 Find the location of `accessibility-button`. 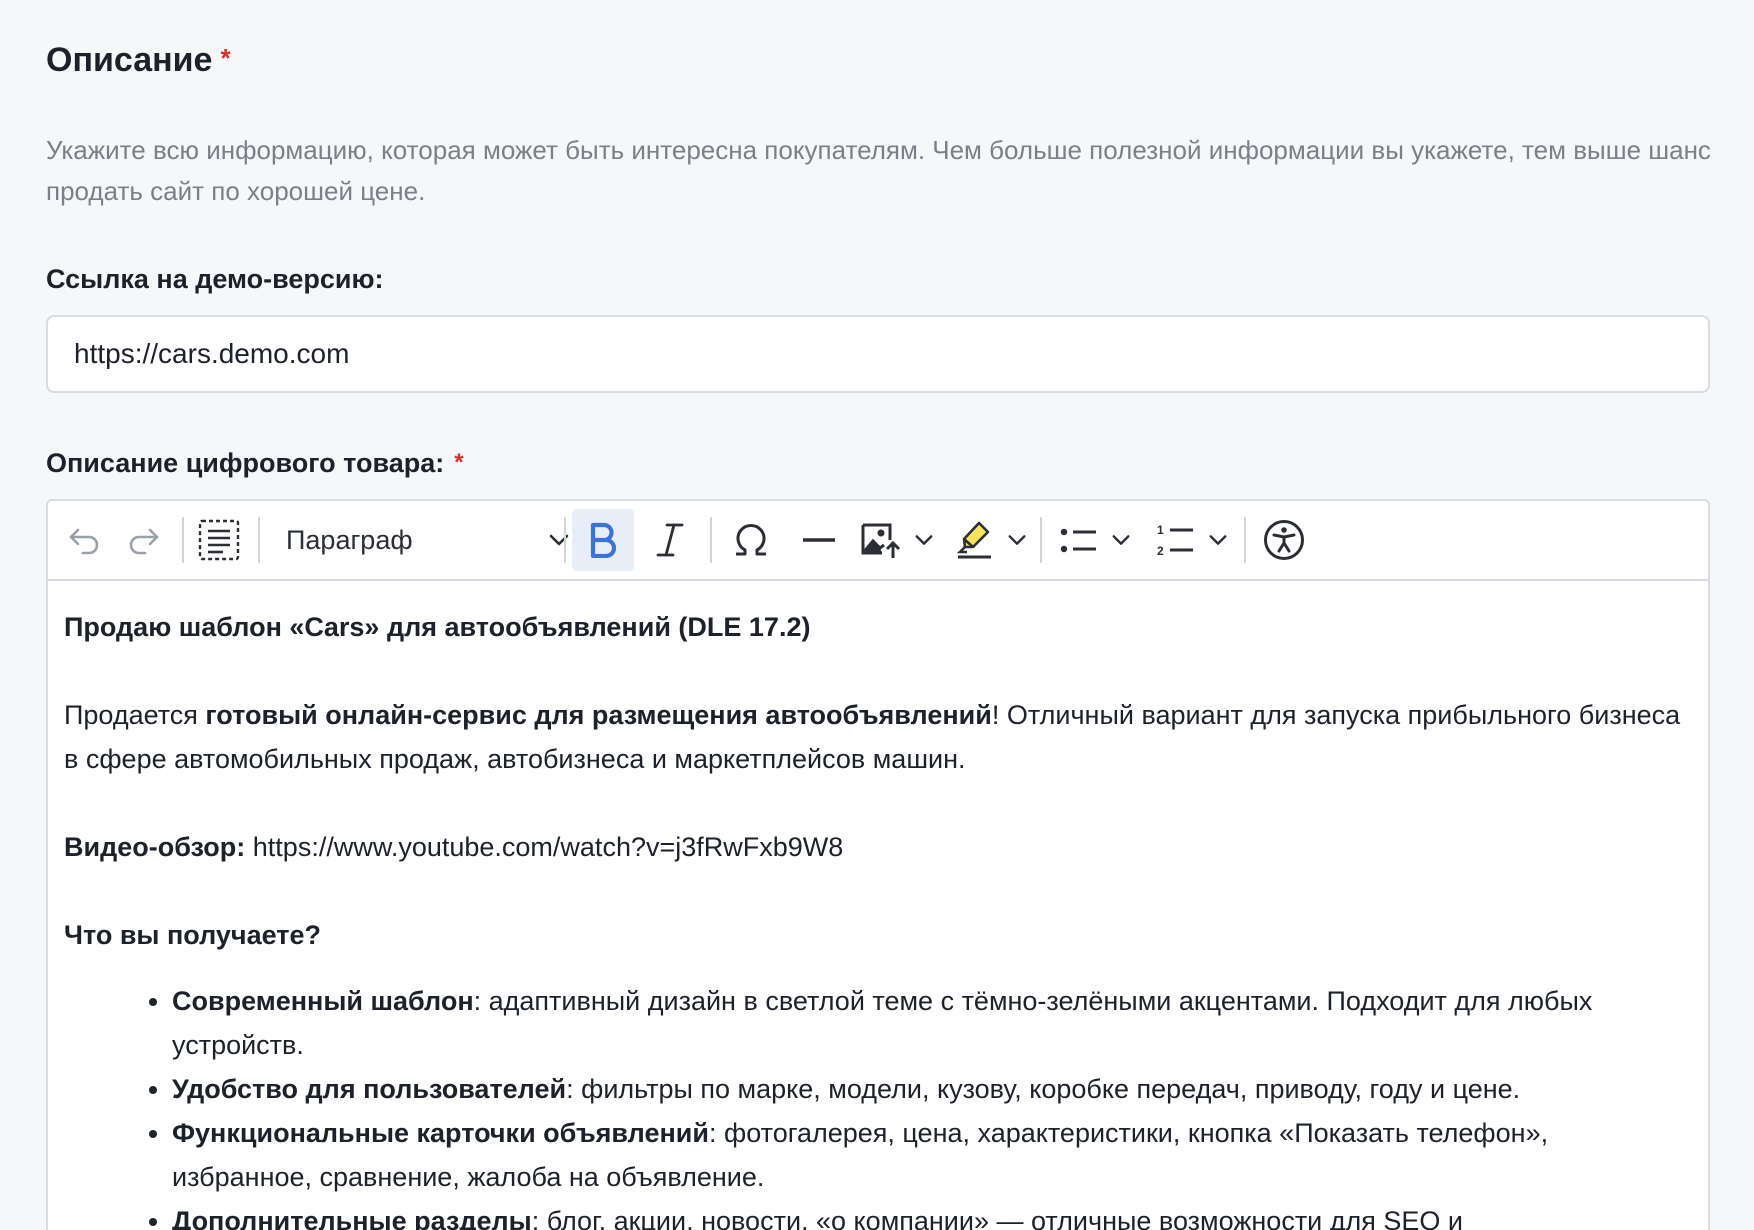

accessibility-button is located at coordinates (1284, 540).